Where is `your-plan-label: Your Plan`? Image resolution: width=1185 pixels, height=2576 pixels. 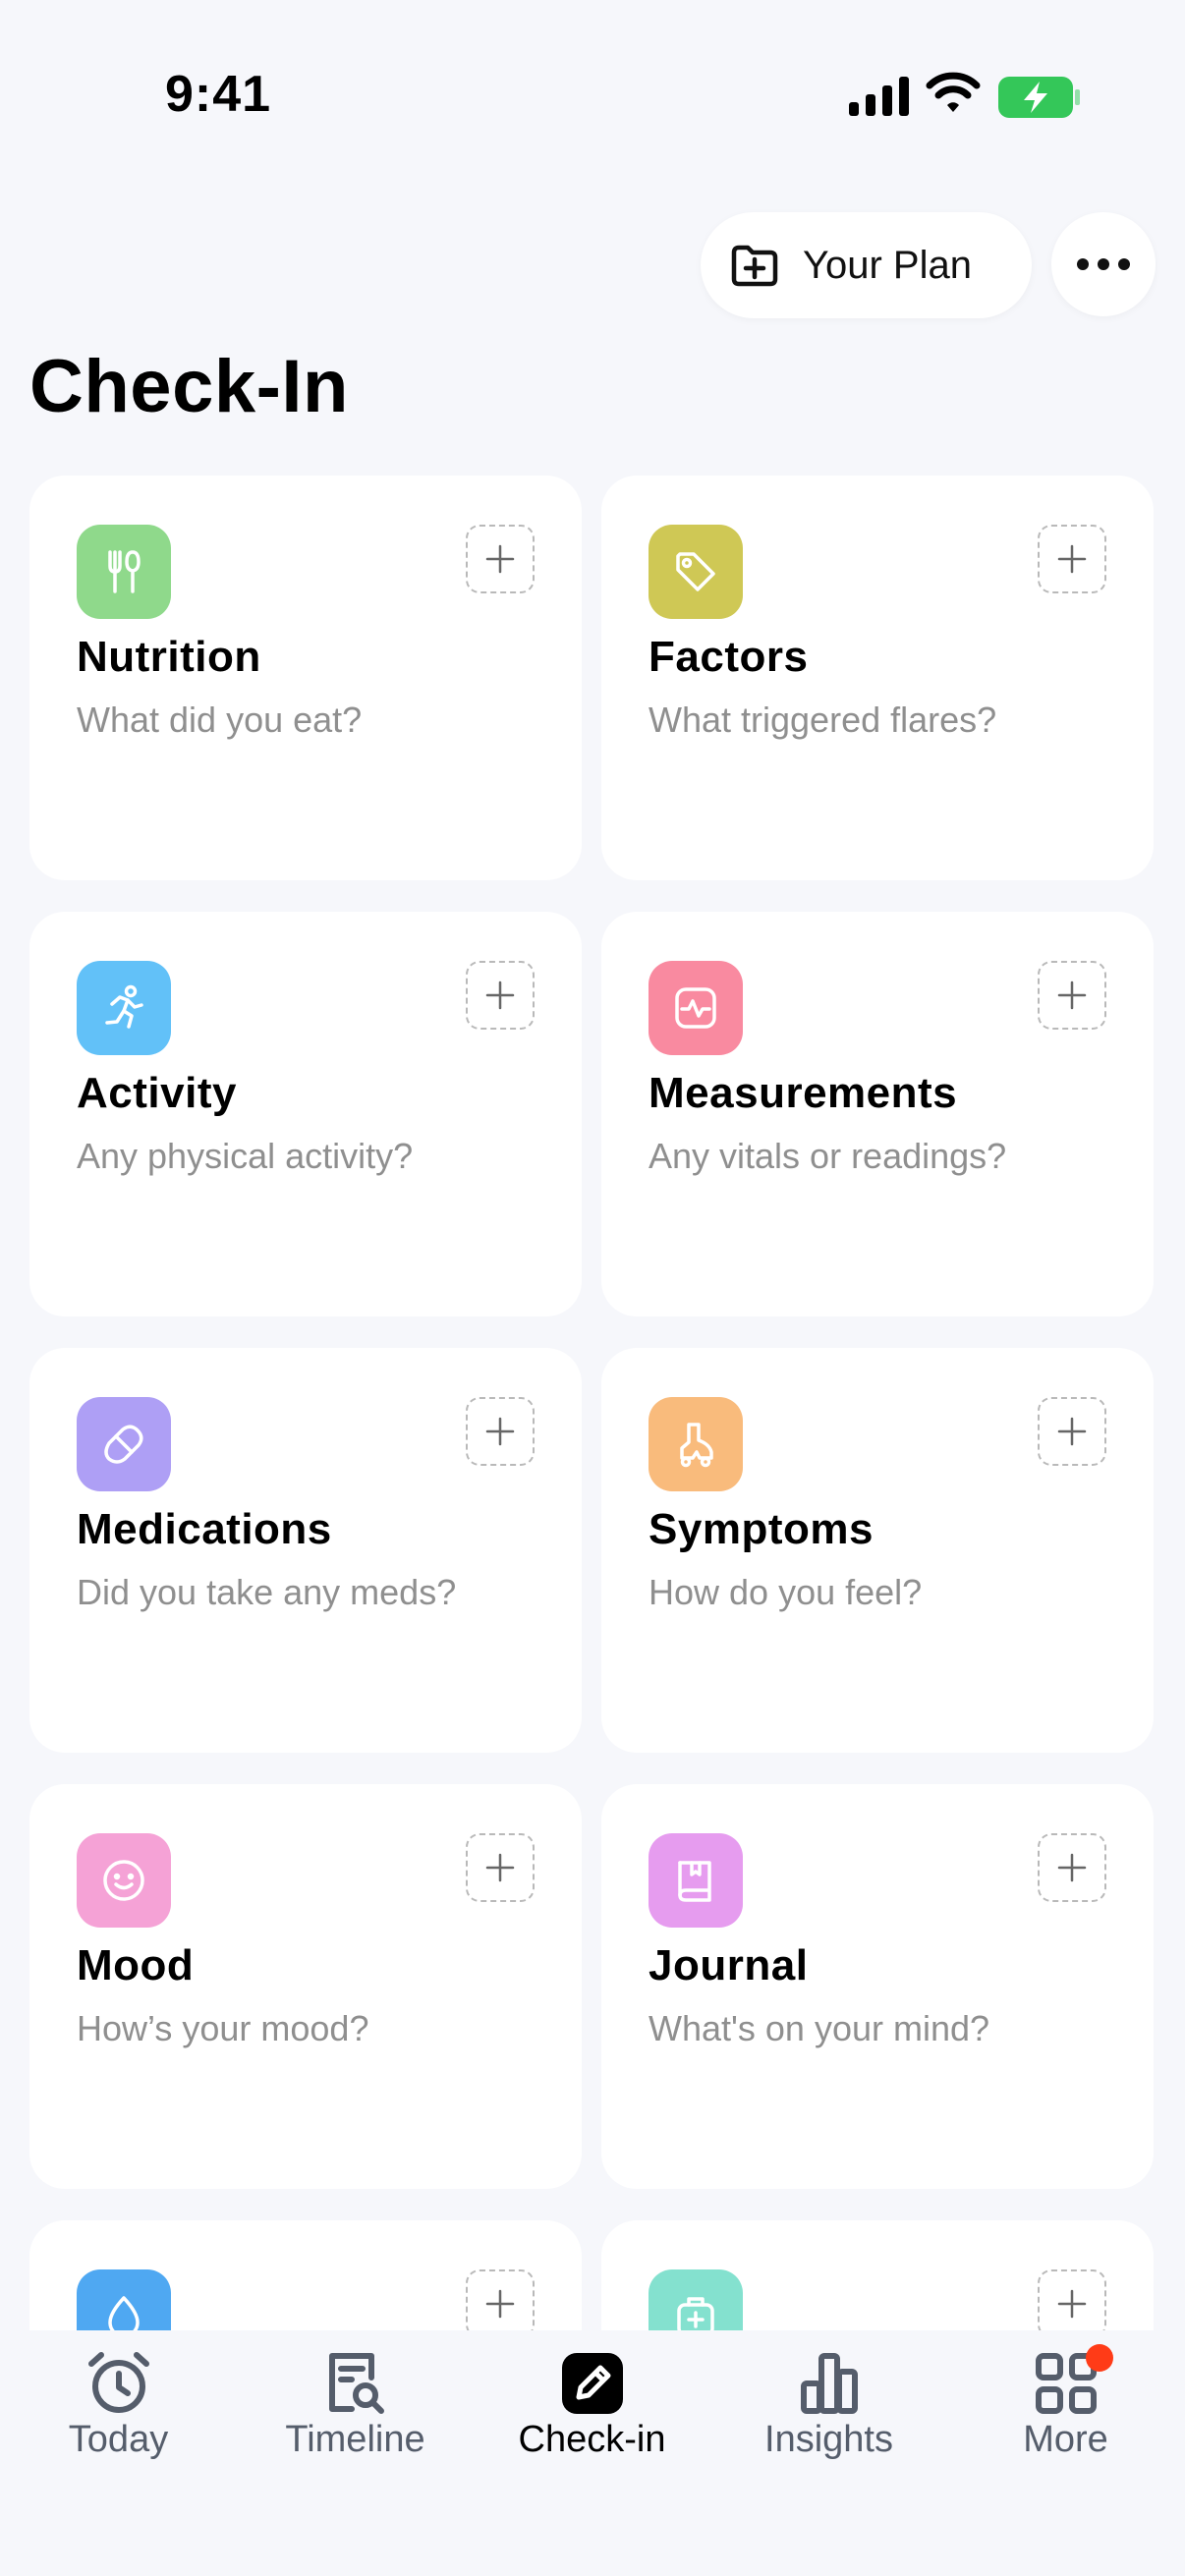
your-plan-label: Your Plan is located at coordinates (888, 265).